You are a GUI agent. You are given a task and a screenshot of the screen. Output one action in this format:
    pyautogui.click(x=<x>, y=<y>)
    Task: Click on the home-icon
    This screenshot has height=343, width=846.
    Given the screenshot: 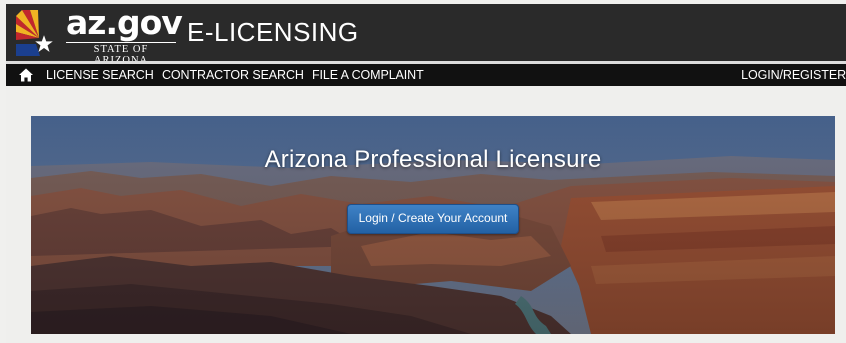 What is the action you would take?
    pyautogui.click(x=26, y=75)
    